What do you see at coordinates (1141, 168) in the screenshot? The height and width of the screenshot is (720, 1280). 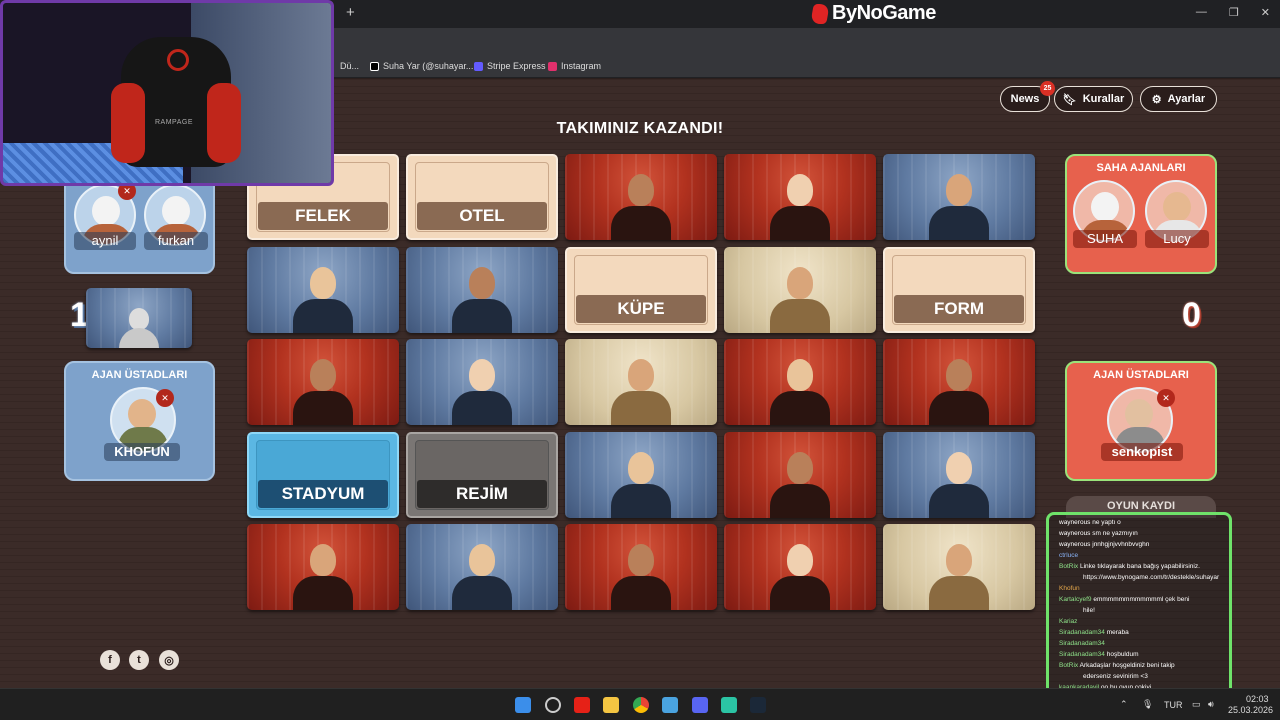 I see `panel-title: SAHA AJANLARI` at bounding box center [1141, 168].